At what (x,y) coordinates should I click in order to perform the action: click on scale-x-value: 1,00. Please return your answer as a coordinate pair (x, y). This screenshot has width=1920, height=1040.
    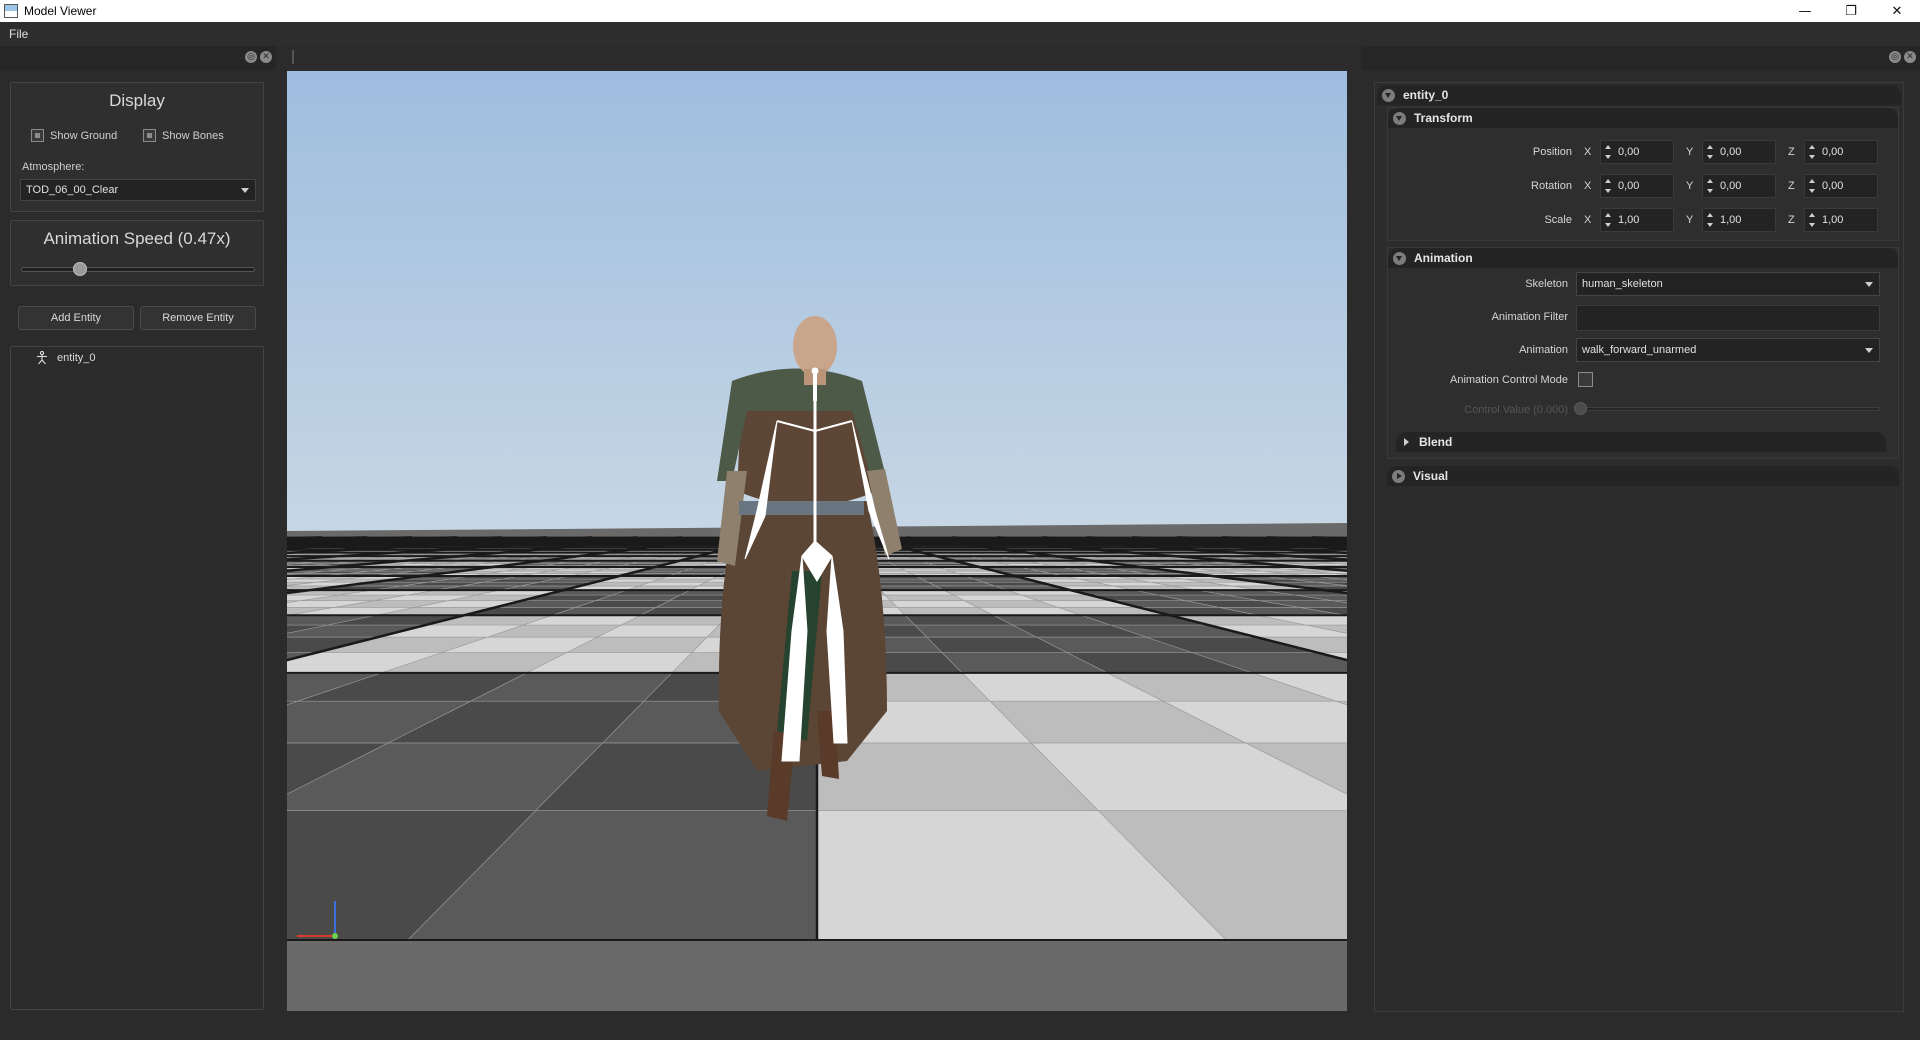
    Looking at the image, I should click on (1629, 220).